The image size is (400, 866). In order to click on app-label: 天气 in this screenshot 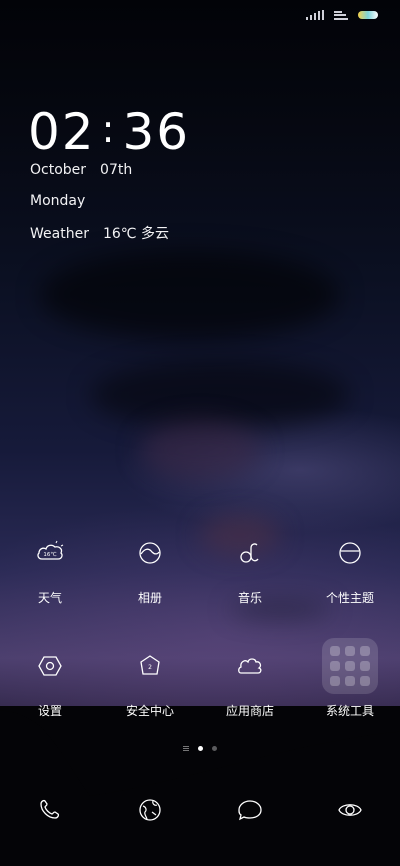, I will do `click(49, 598)`.